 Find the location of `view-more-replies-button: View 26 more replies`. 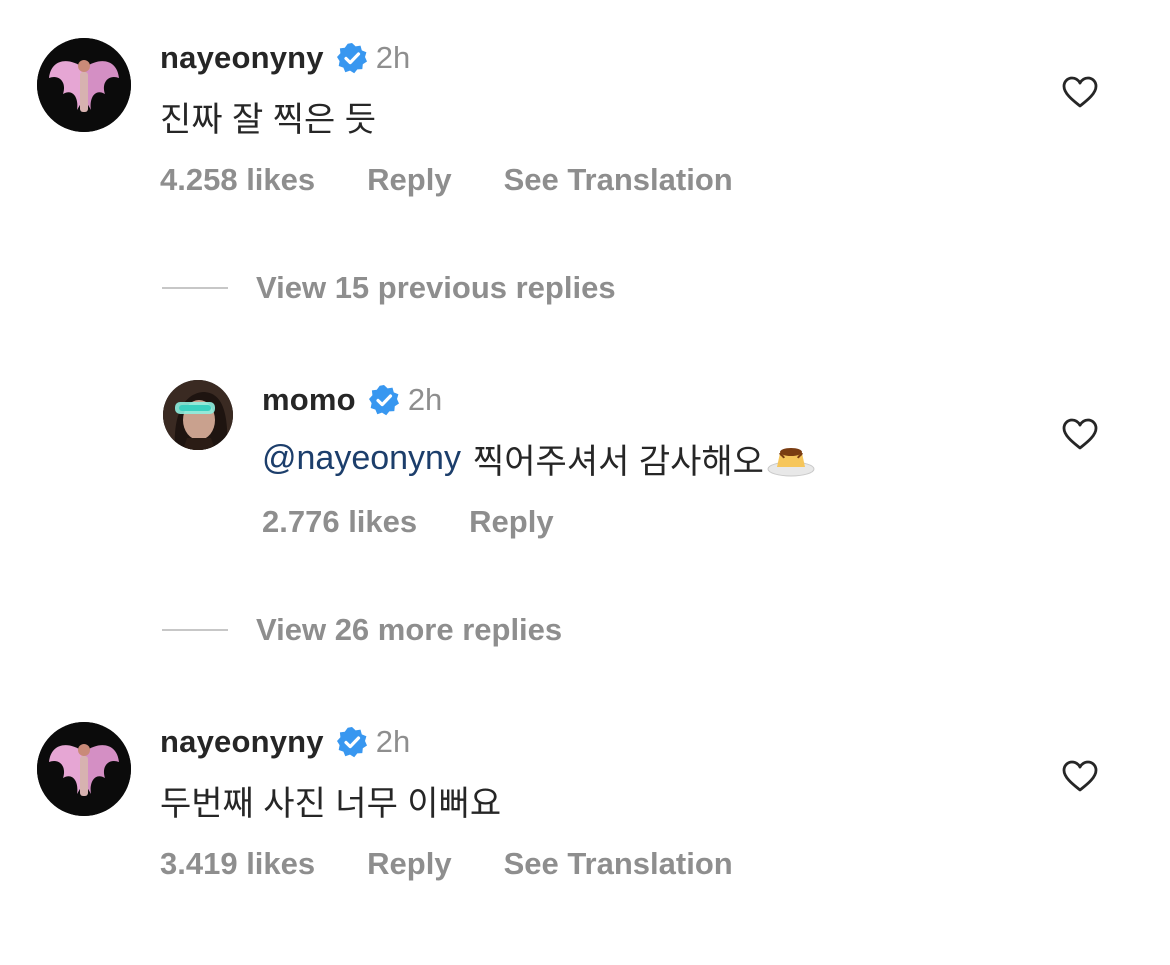

view-more-replies-button: View 26 more replies is located at coordinates (362, 630).